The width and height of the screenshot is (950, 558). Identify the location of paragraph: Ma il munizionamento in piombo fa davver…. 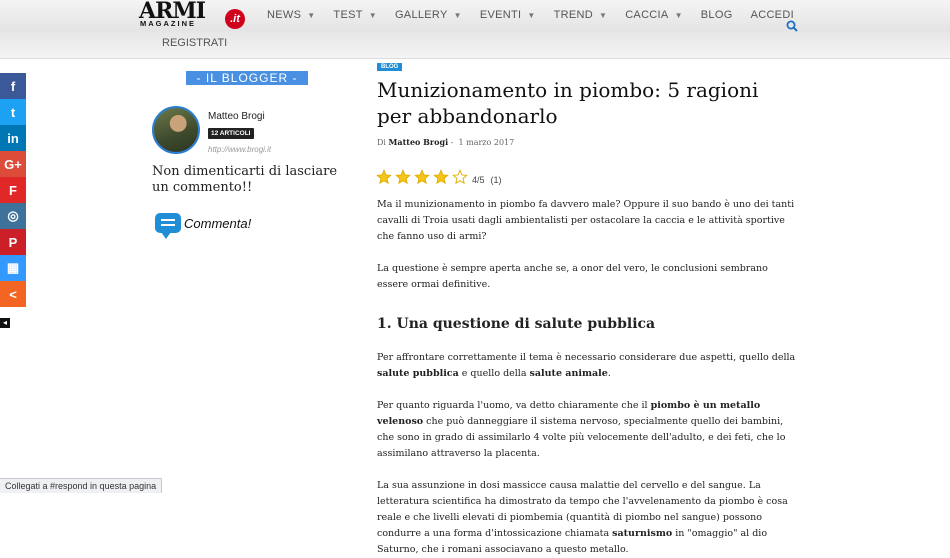
(586, 220).